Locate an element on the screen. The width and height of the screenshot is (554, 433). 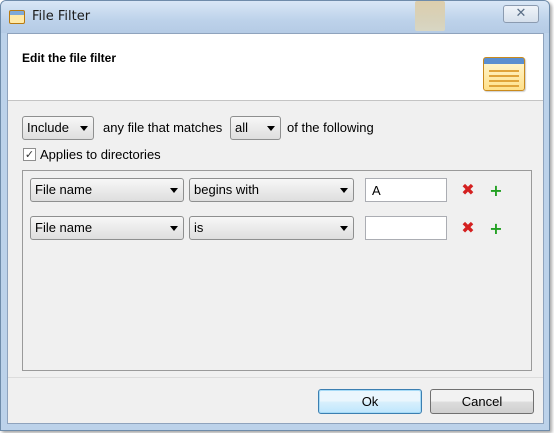
window-title: File Filter is located at coordinates (61, 16).